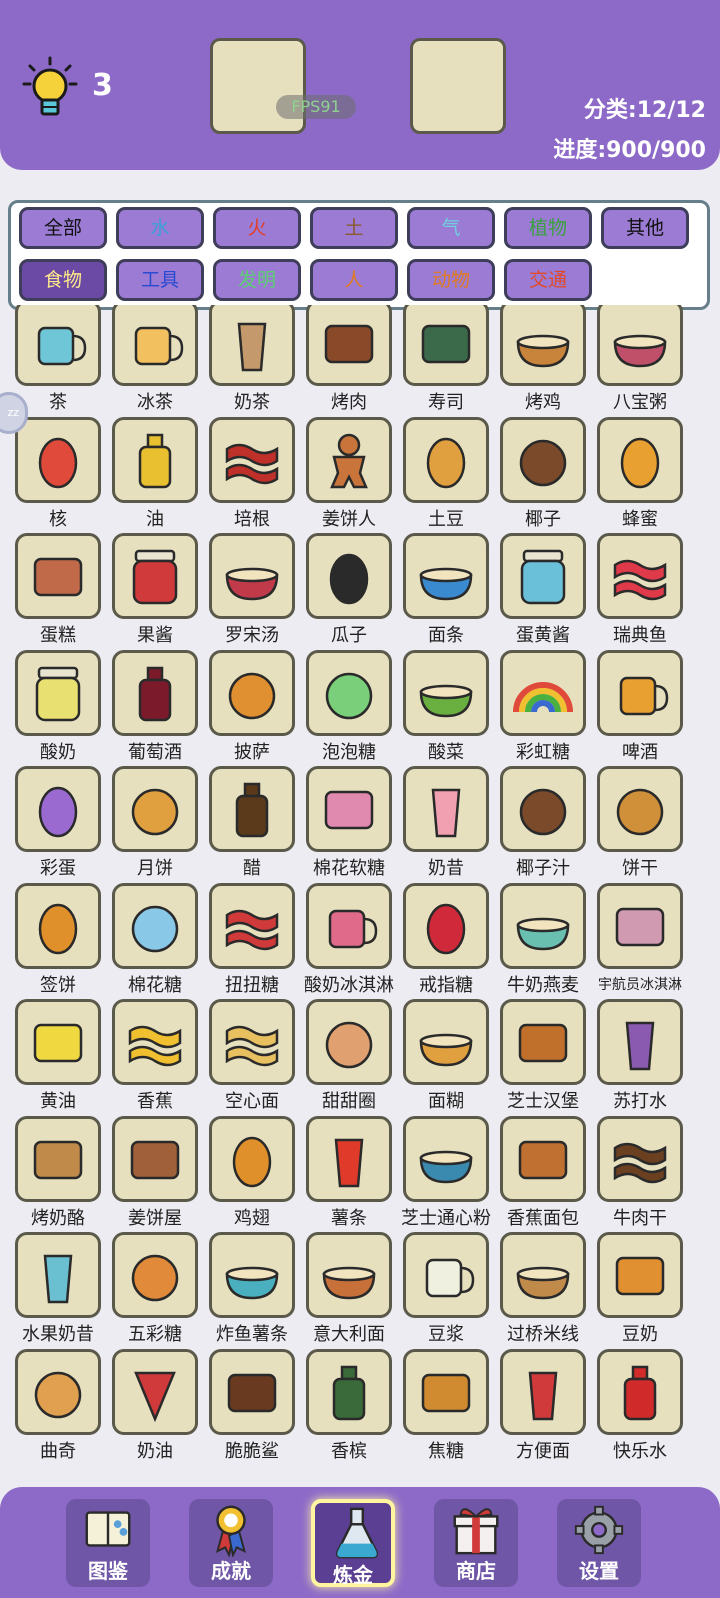 The image size is (720, 1598). I want to click on item-tile: 香槟, so click(349, 1407).